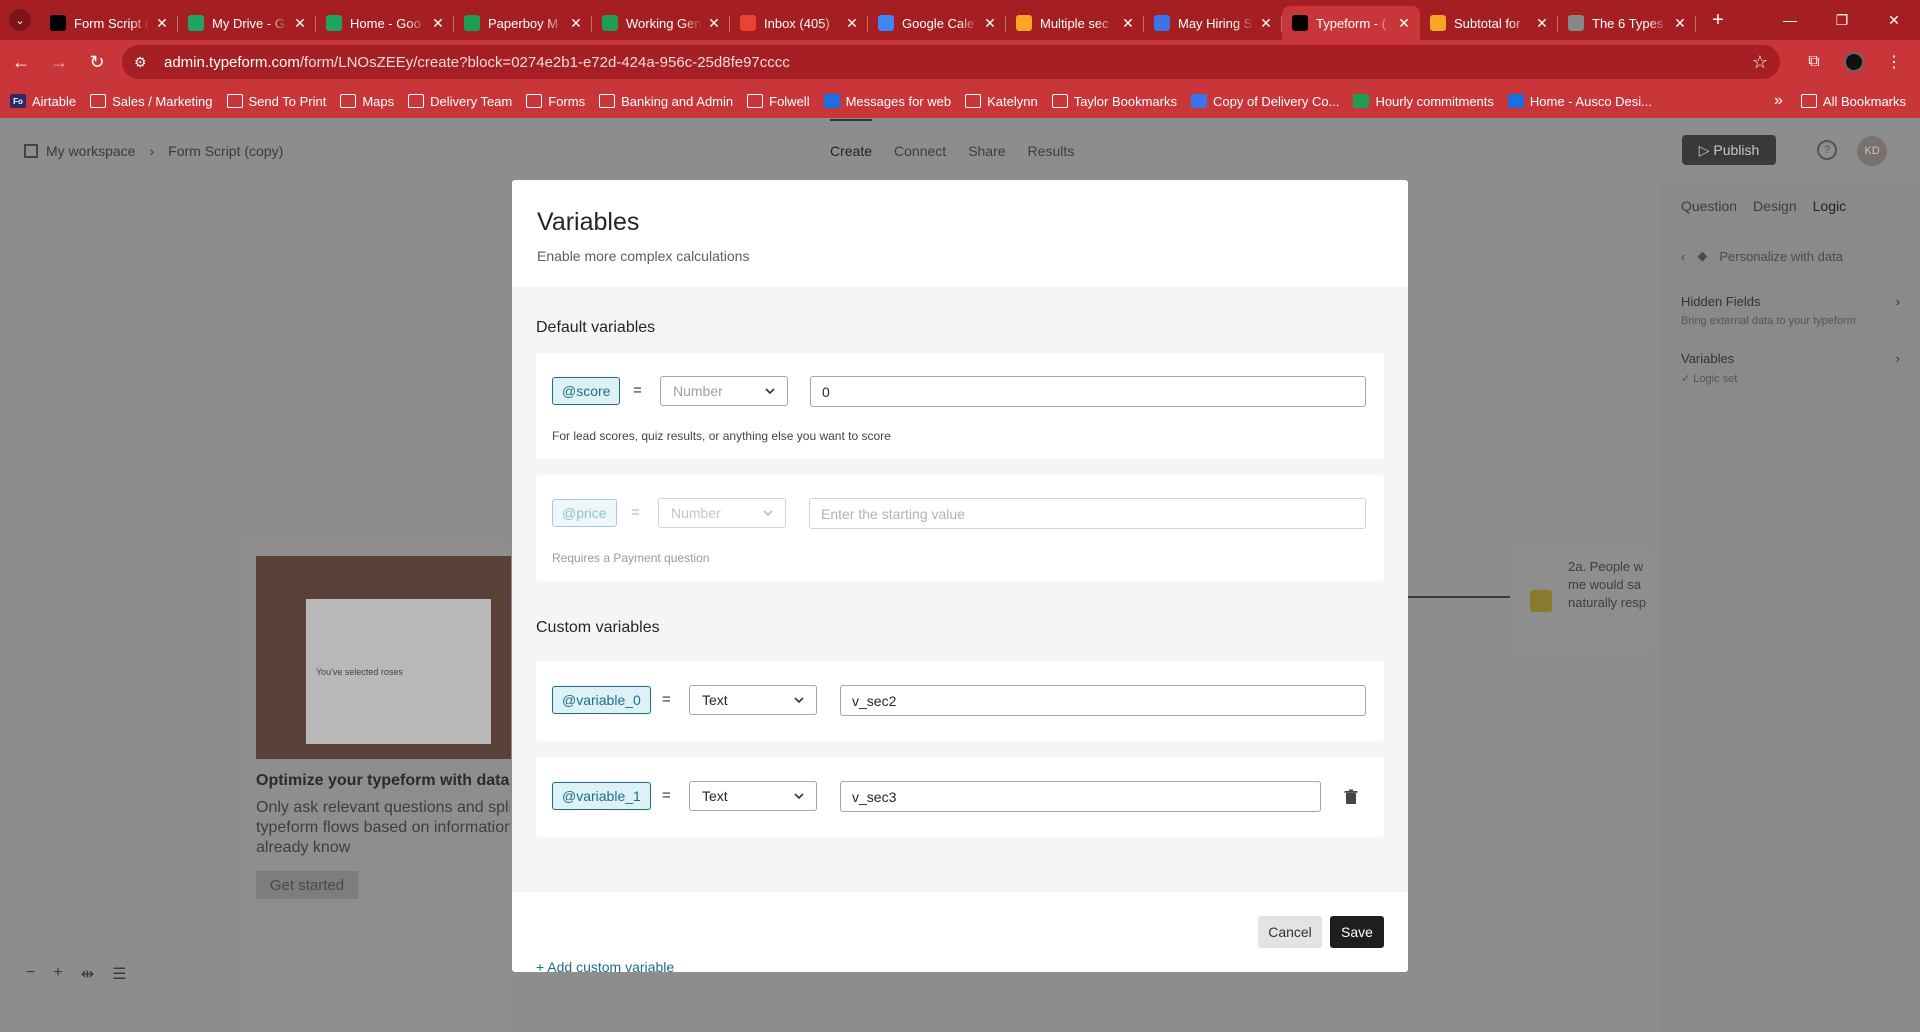 The height and width of the screenshot is (1032, 1920). Describe the element at coordinates (1351, 23) in the screenshot. I see `browser-tab: Typeform - (✕` at that location.